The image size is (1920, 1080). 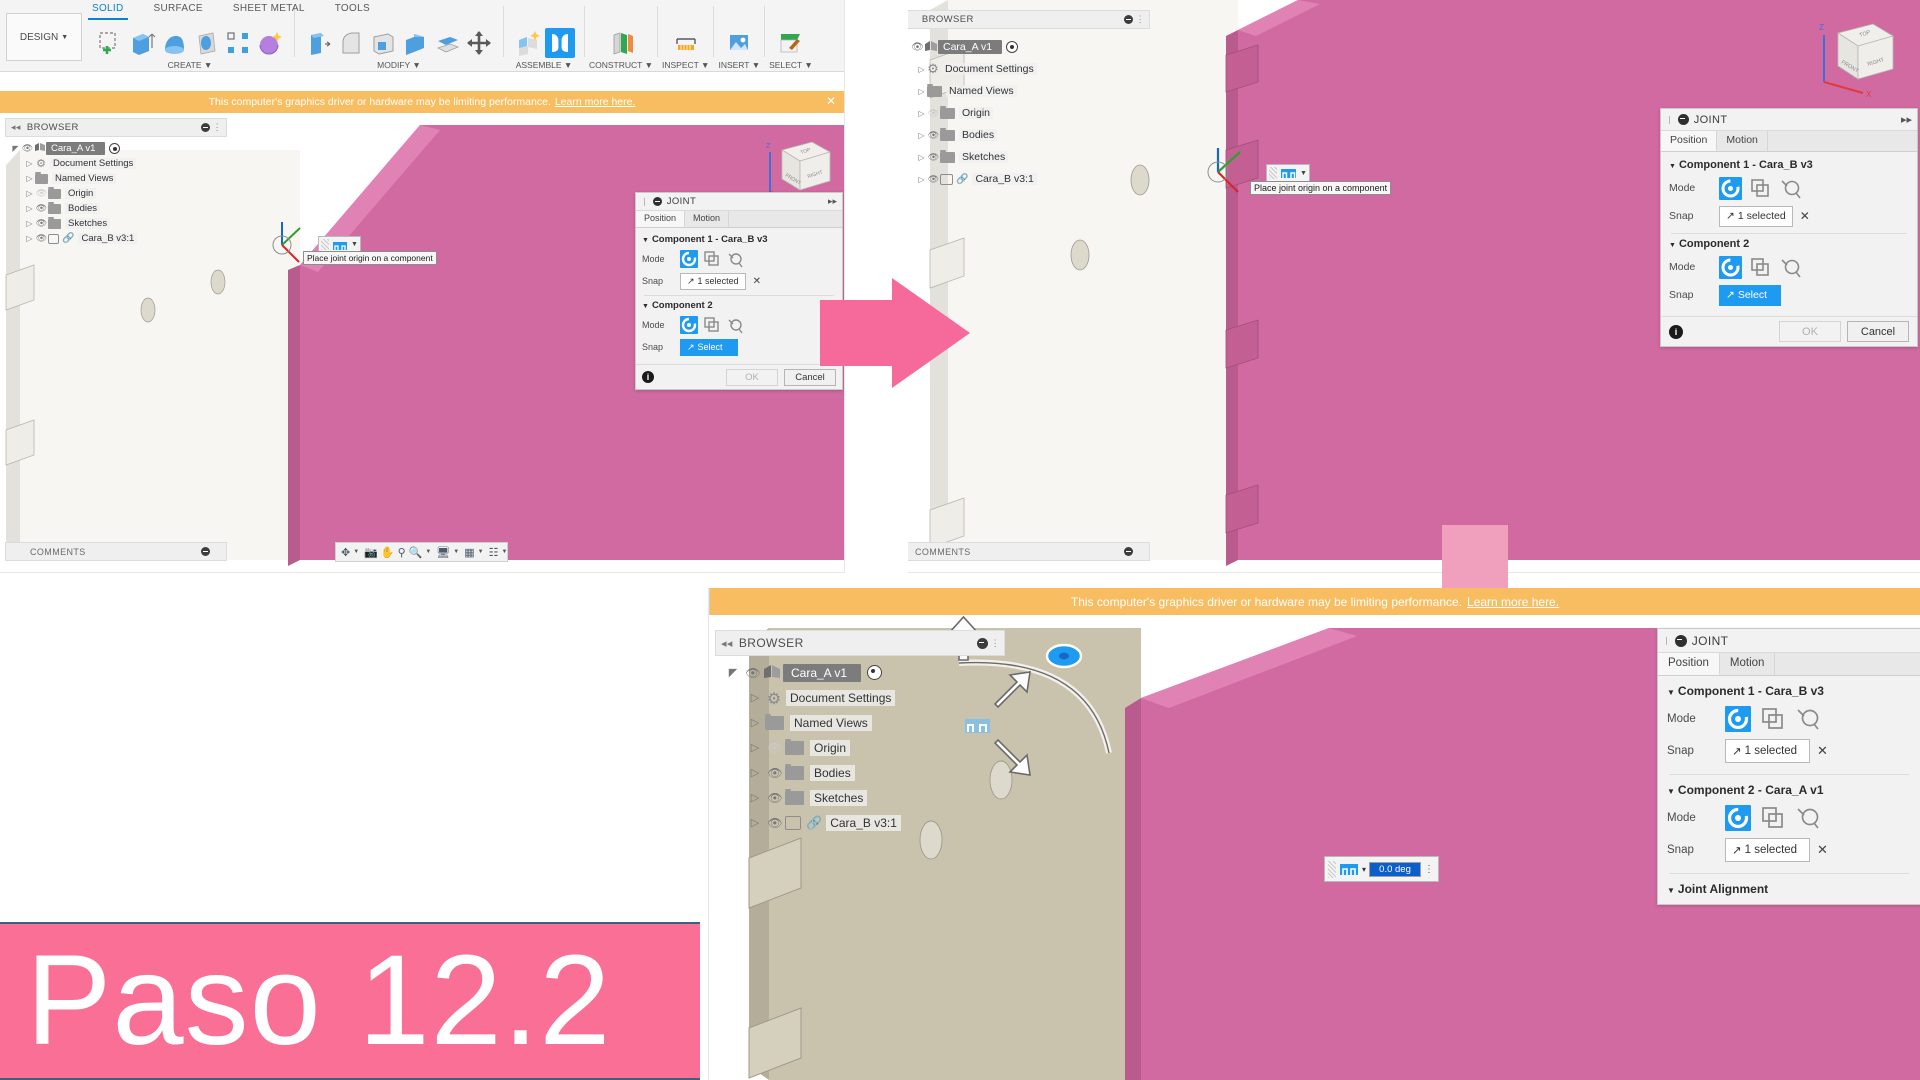 I want to click on dialog-grab-handle-1: ❘, so click(x=644, y=201).